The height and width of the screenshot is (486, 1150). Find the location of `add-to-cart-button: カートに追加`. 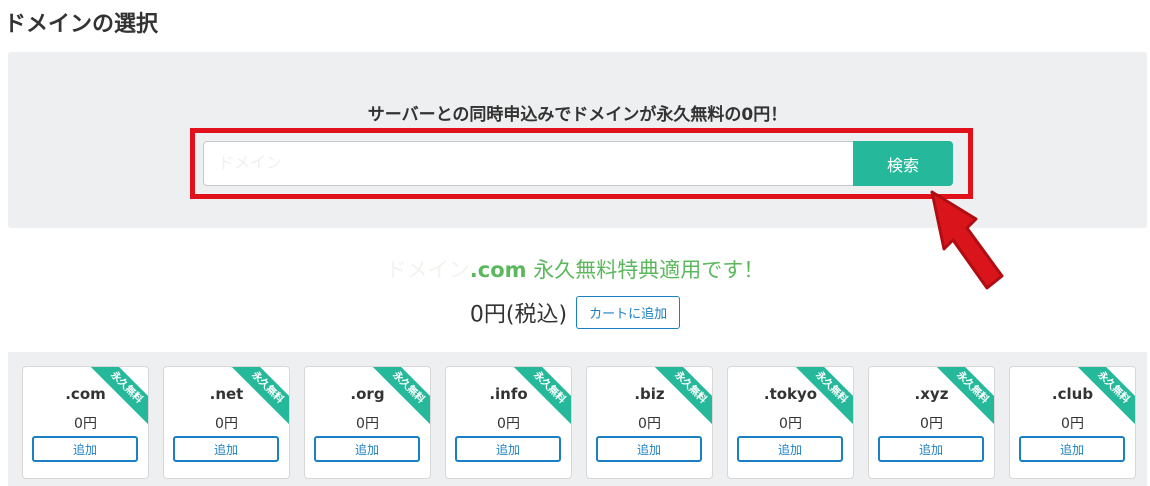

add-to-cart-button: カートに追加 is located at coordinates (628, 312).